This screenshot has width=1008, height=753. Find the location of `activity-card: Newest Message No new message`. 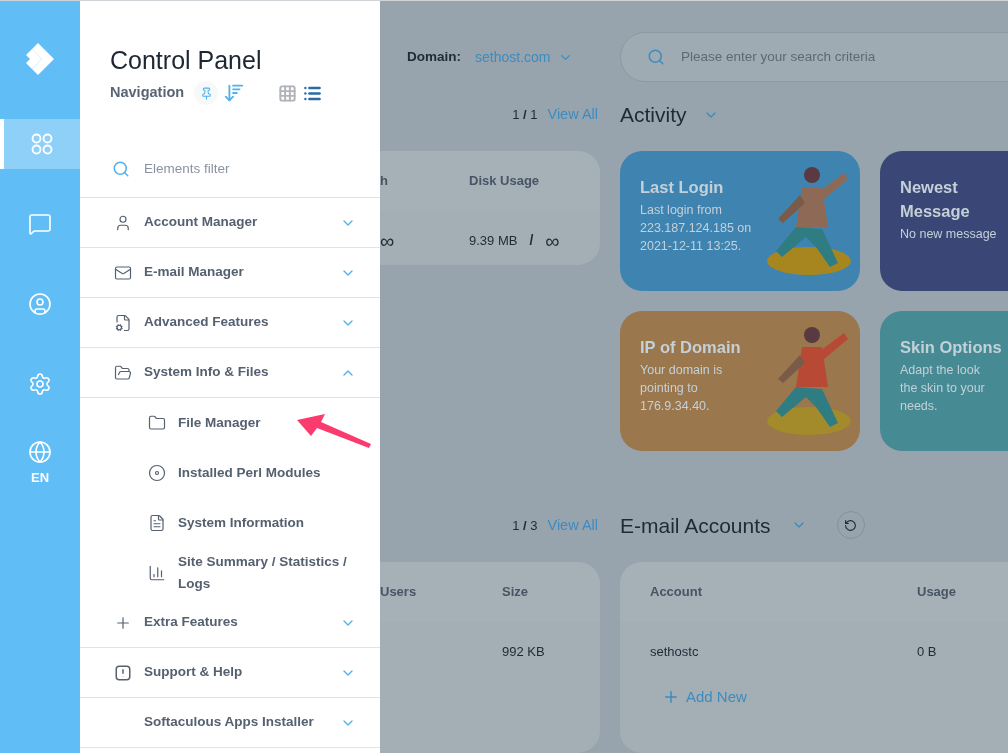

activity-card: Newest Message No new message is located at coordinates (944, 220).